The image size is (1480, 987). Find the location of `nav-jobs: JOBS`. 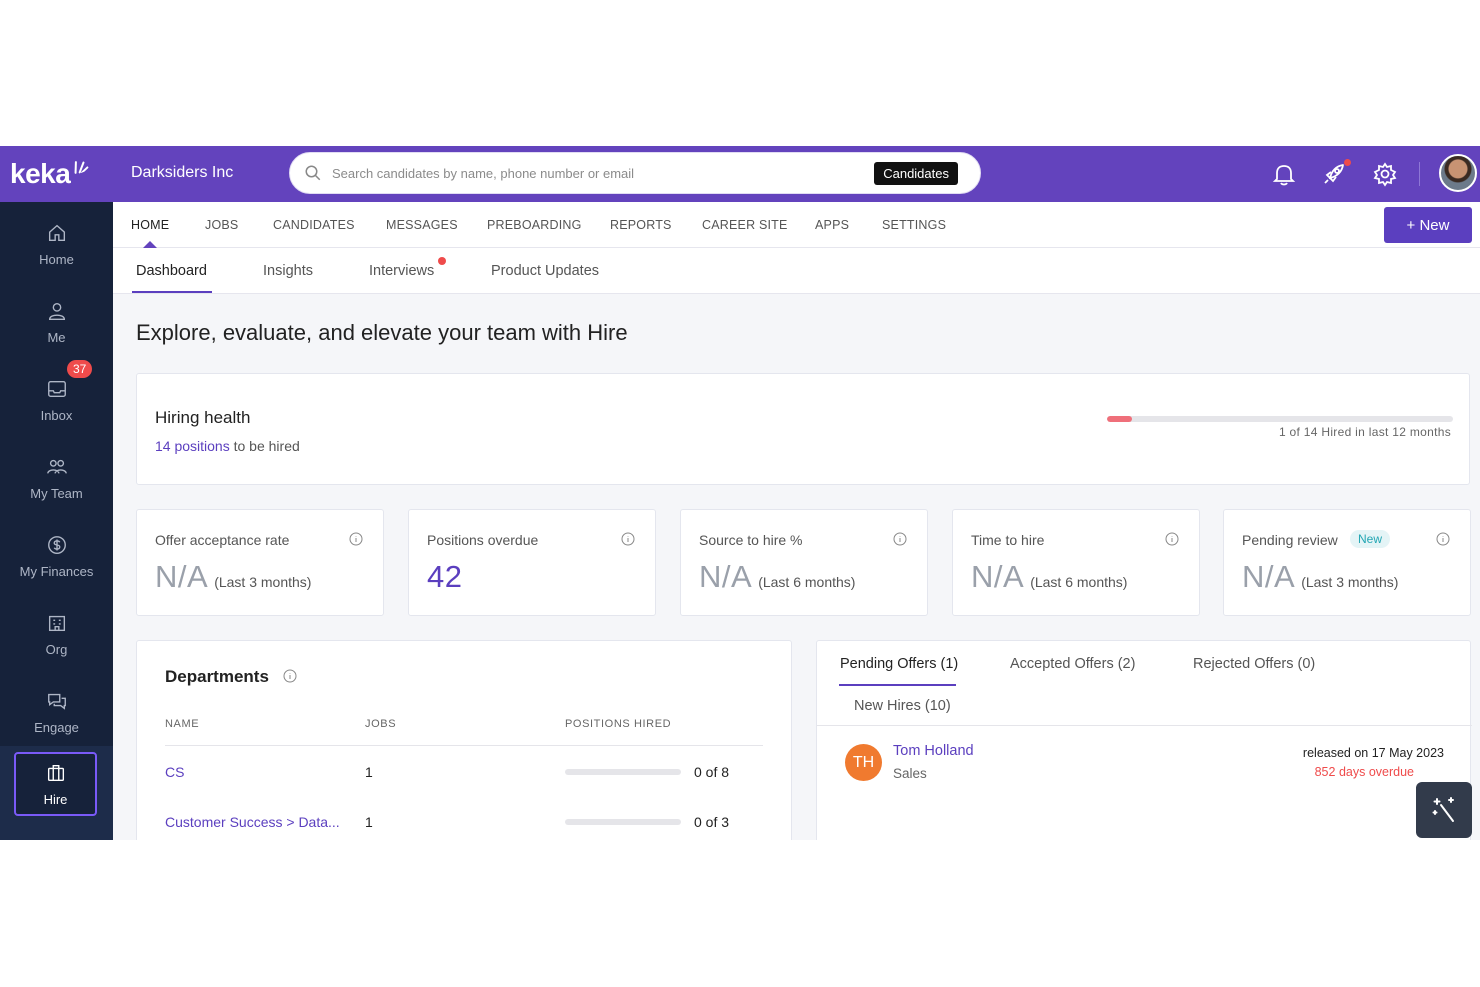

nav-jobs: JOBS is located at coordinates (221, 225).